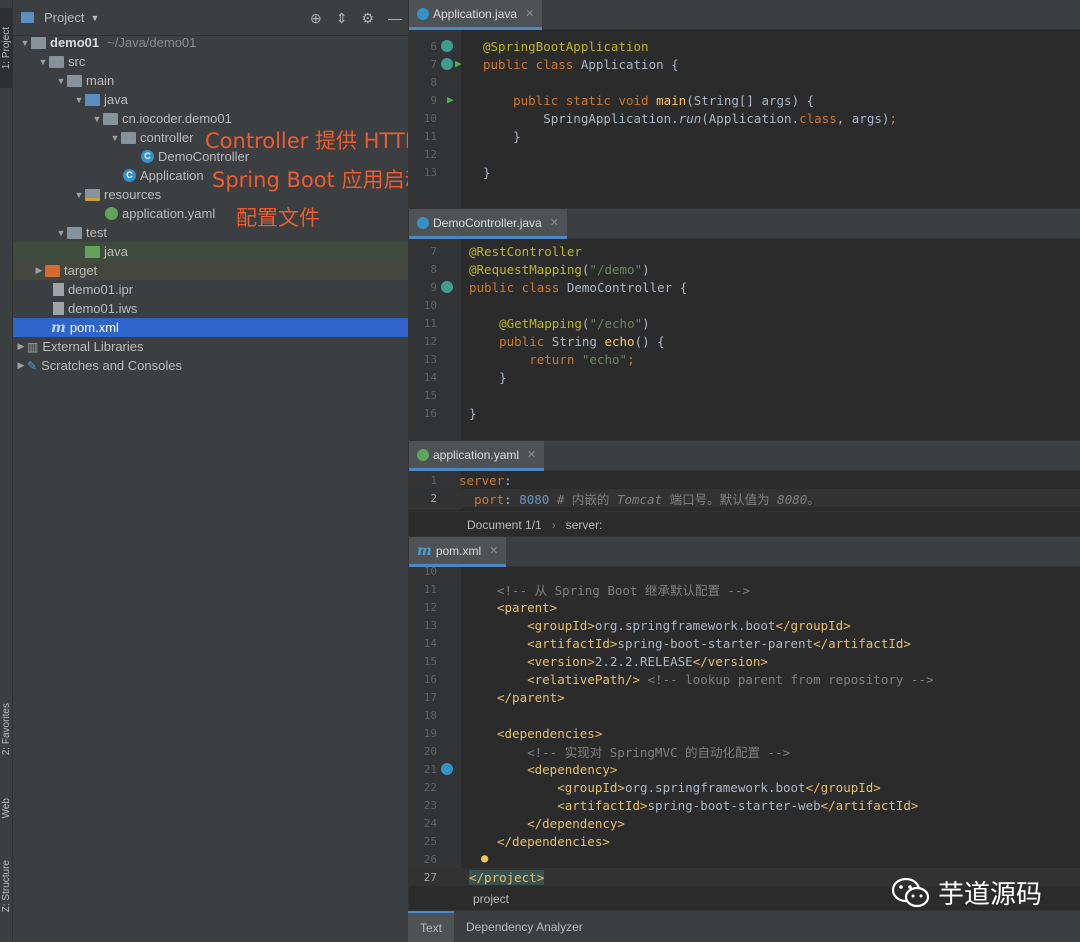 The height and width of the screenshot is (942, 1080). Describe the element at coordinates (210, 99) in the screenshot. I see `tree-item-java: ▼ java` at that location.